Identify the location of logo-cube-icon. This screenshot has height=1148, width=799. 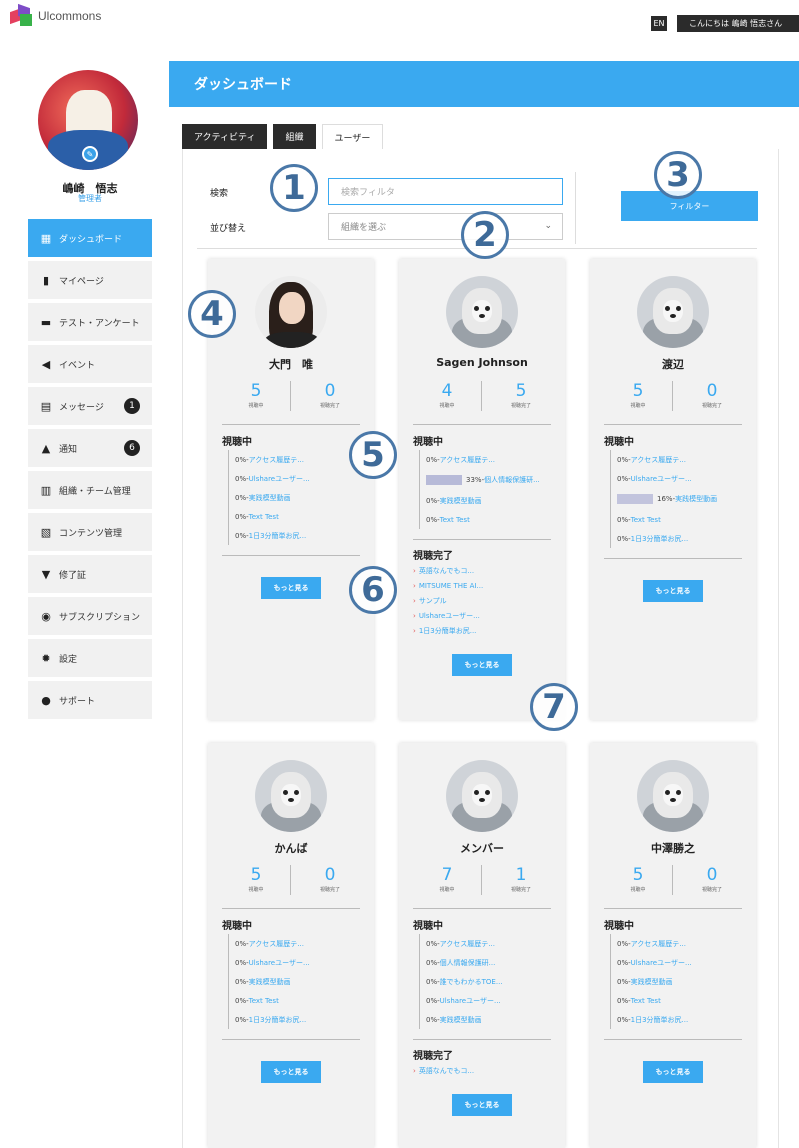
(22, 14).